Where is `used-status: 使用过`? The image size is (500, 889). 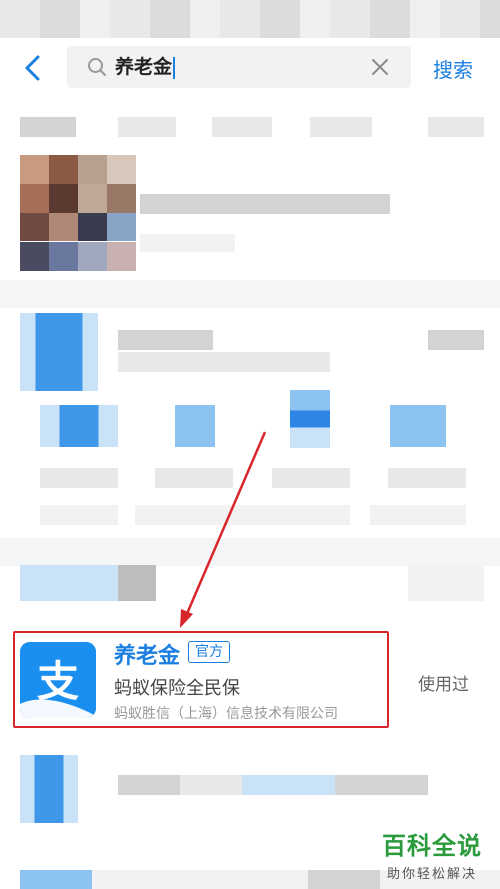
used-status: 使用过 is located at coordinates (443, 685).